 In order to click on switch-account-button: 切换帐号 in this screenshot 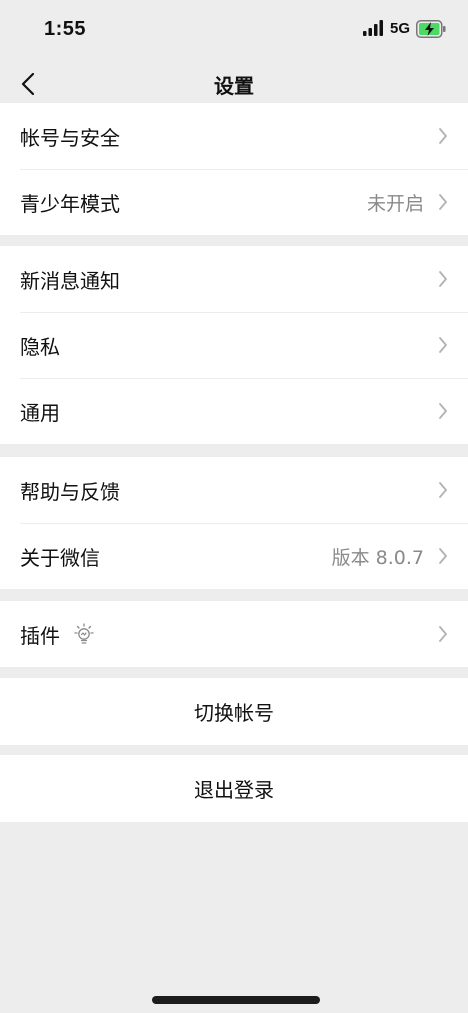, I will do `click(234, 711)`.